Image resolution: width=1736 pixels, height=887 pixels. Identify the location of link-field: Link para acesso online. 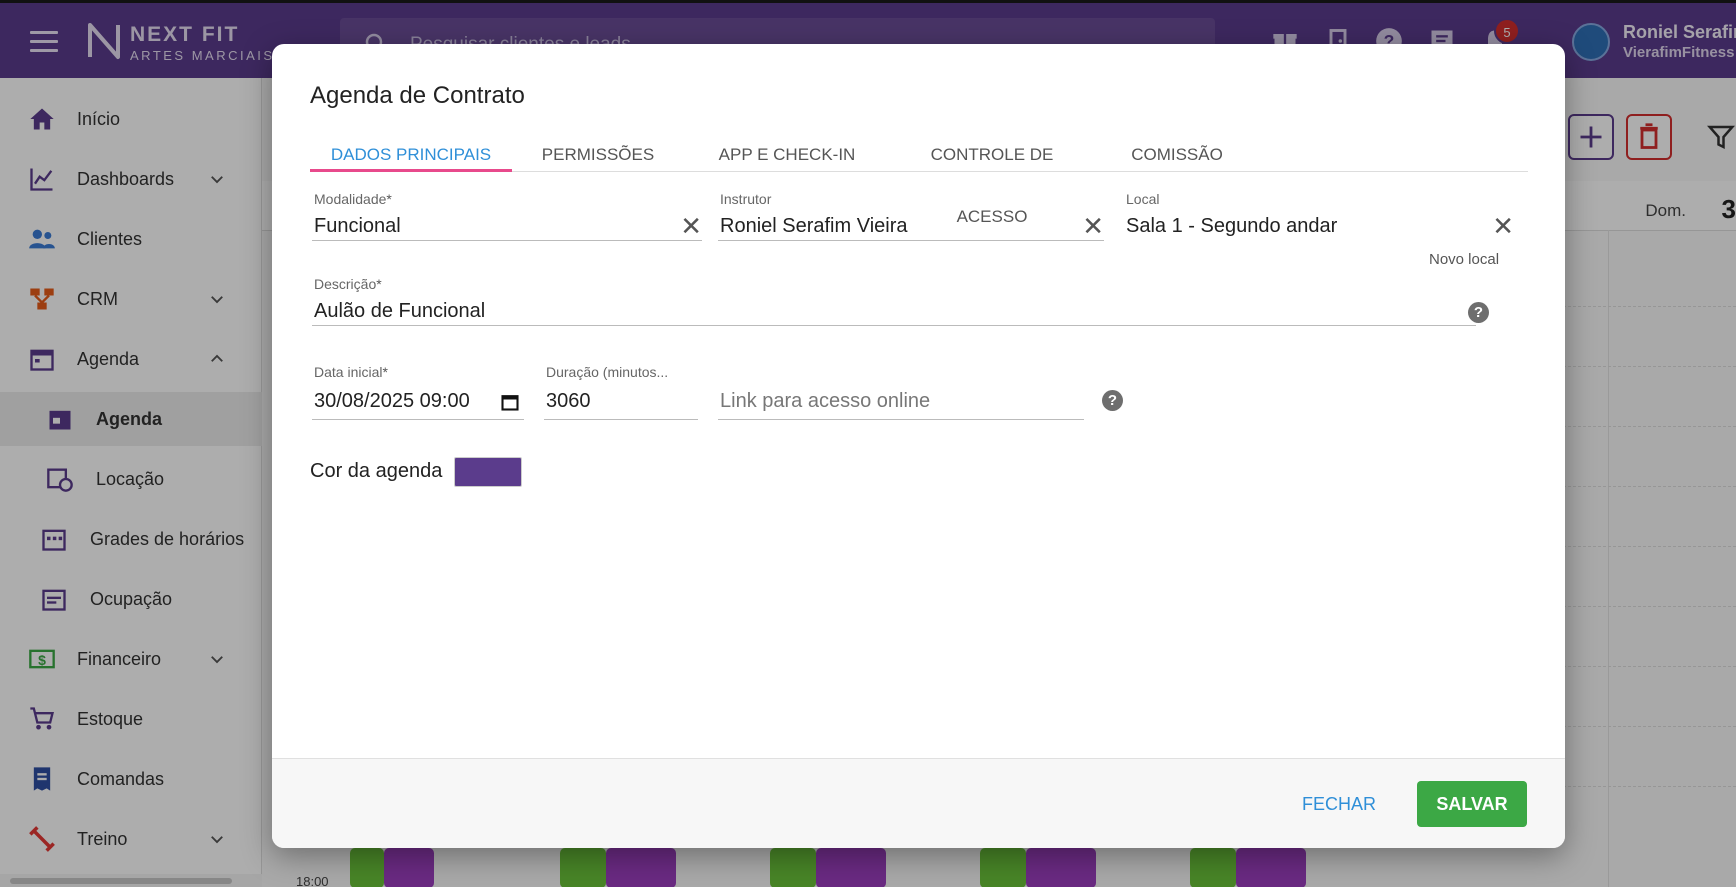
(901, 392).